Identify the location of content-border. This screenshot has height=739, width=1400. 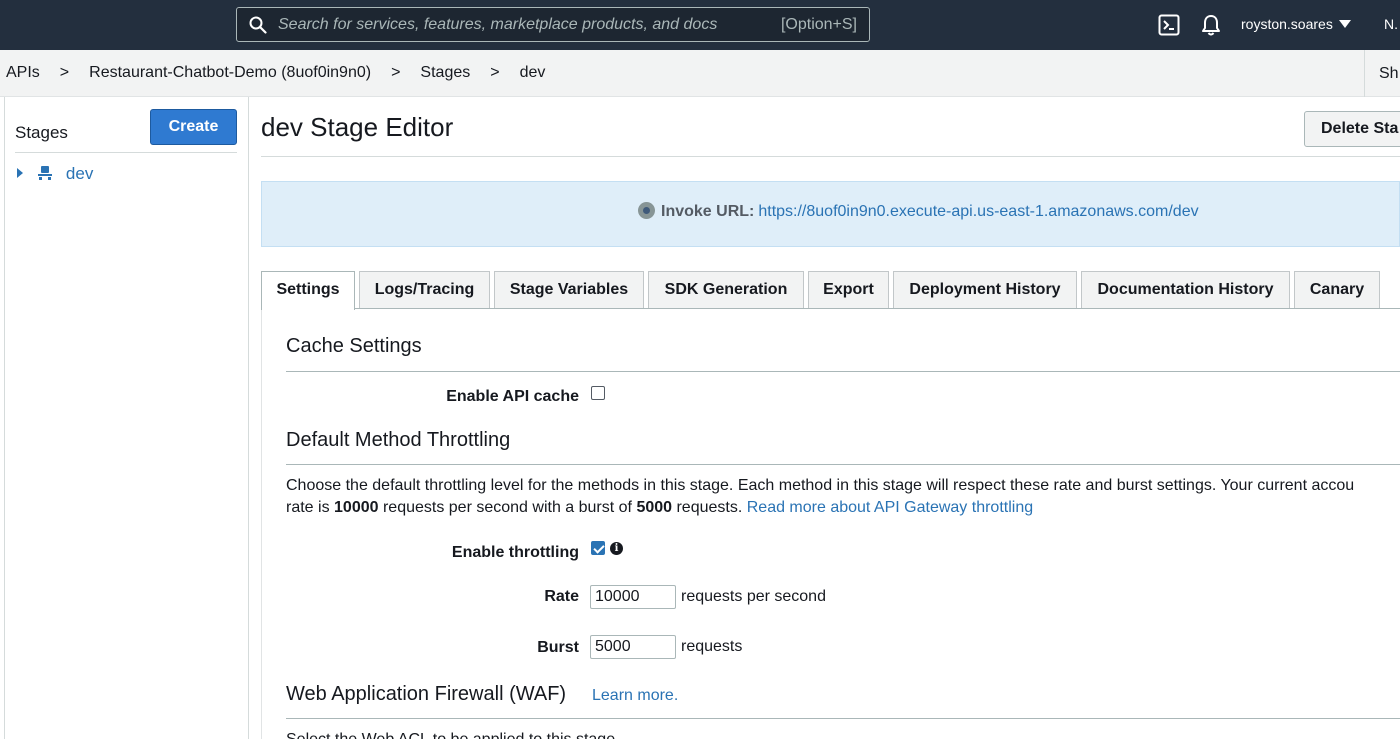
(261, 524).